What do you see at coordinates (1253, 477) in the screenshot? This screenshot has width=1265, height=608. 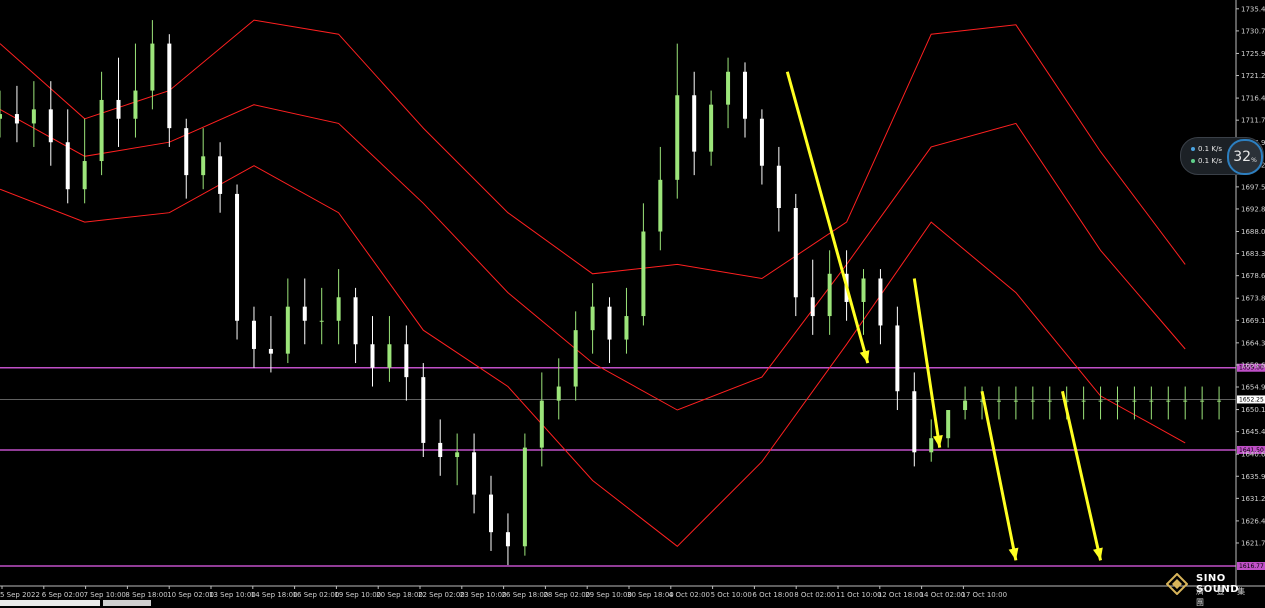 I see `y-tick-label: 1635.90` at bounding box center [1253, 477].